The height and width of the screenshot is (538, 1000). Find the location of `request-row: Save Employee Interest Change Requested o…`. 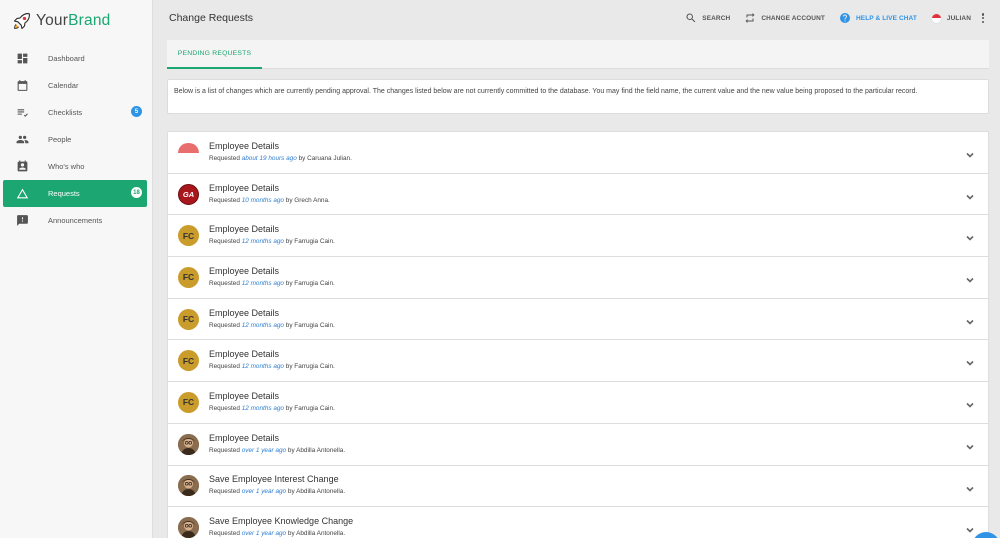

request-row: Save Employee Interest Change Requested o… is located at coordinates (578, 485).